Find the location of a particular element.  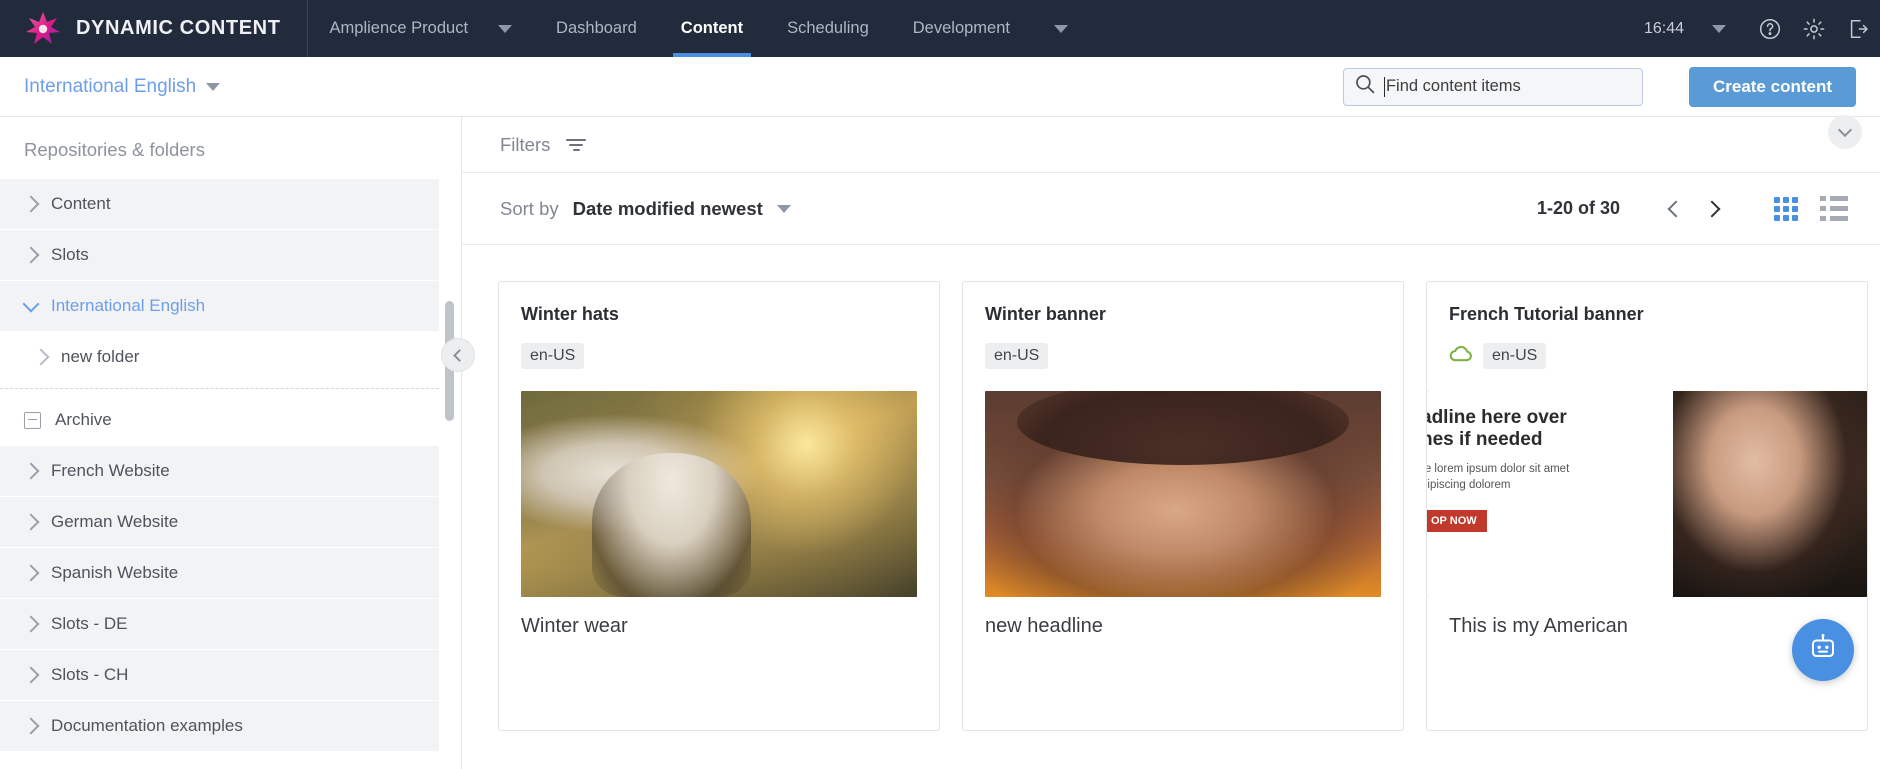

sidebar-item-label: Documentation examples is located at coordinates (147, 725).